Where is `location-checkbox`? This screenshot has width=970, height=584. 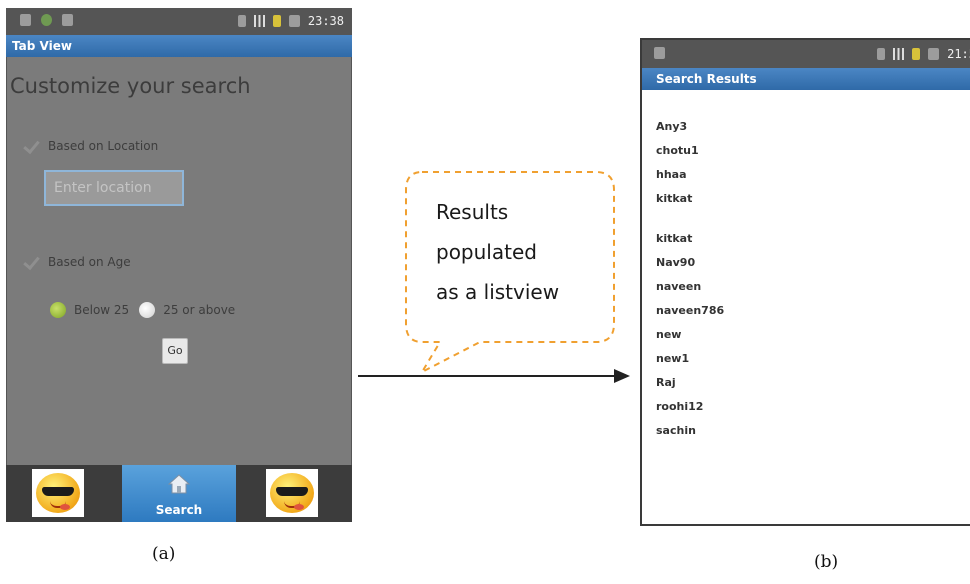
location-checkbox is located at coordinates (32, 146).